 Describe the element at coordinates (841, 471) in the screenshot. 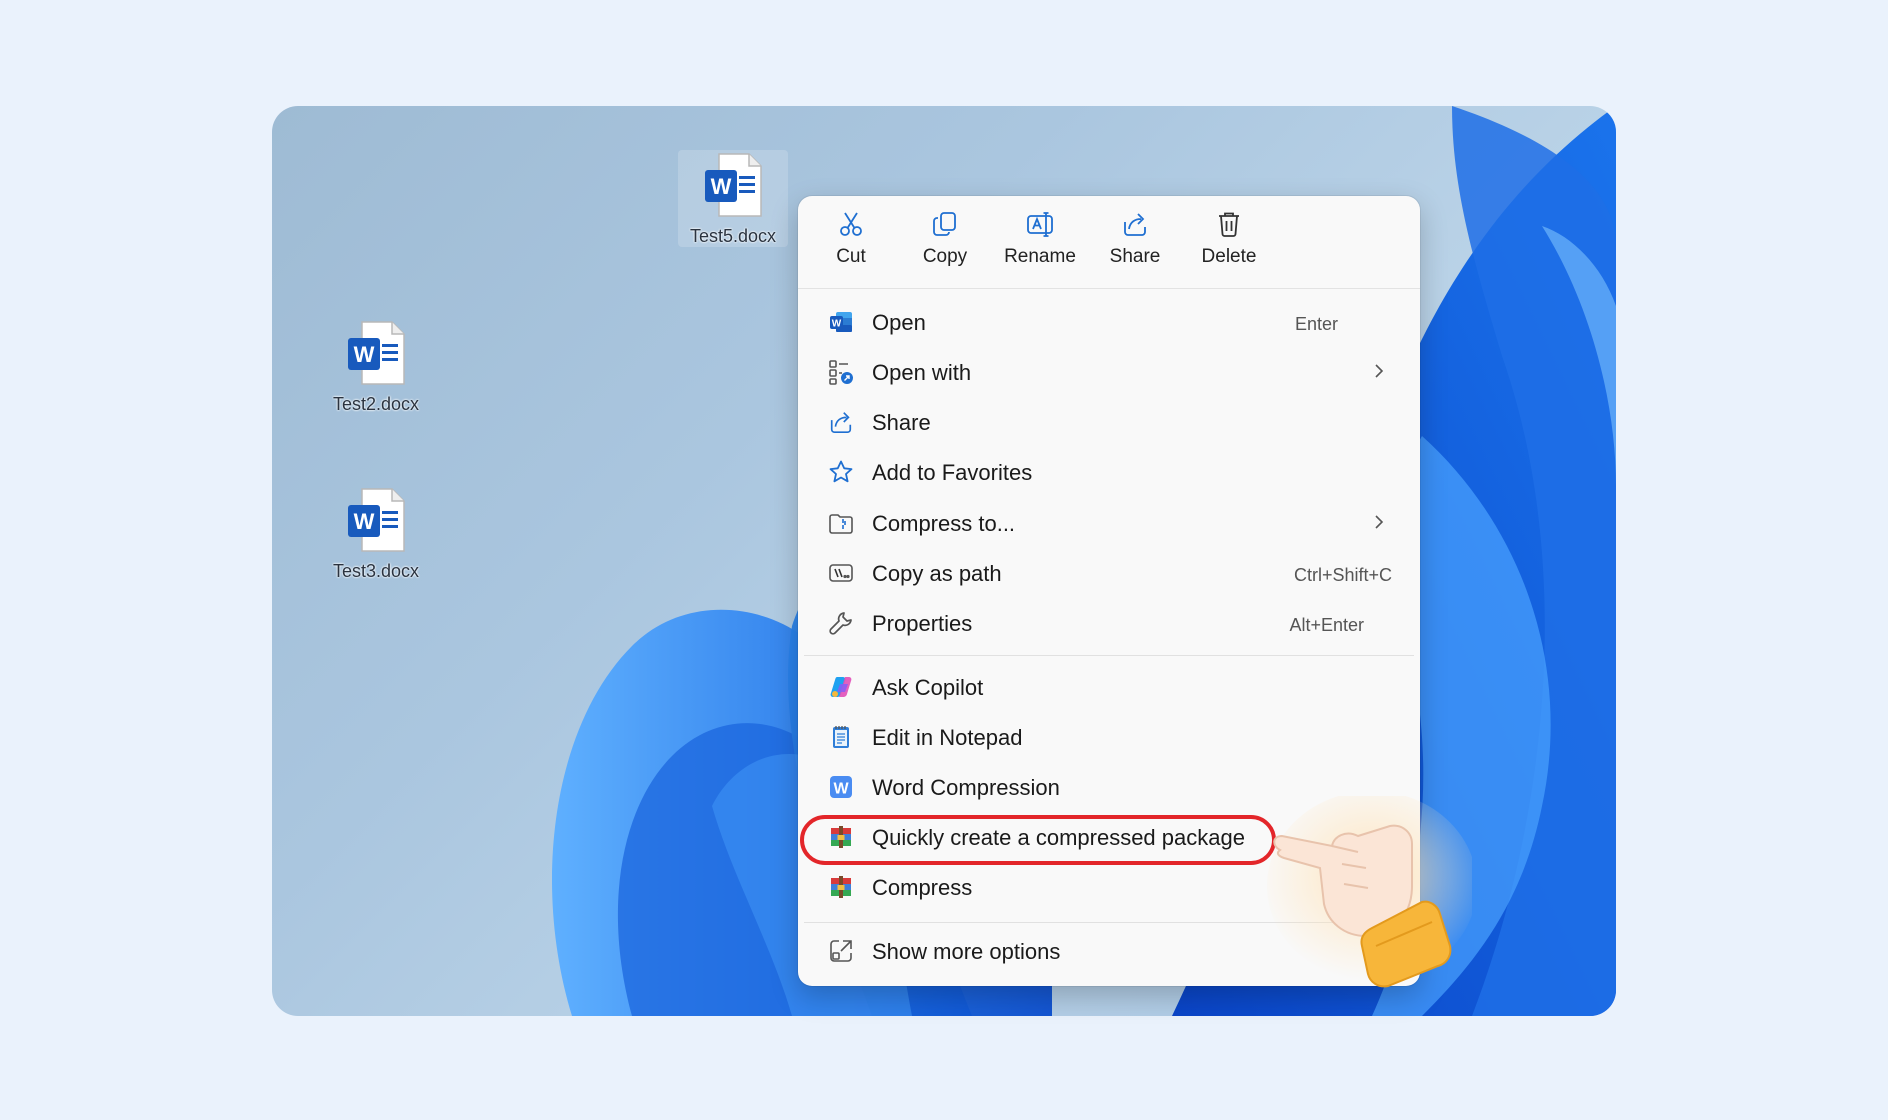

I see `star-icon` at that location.